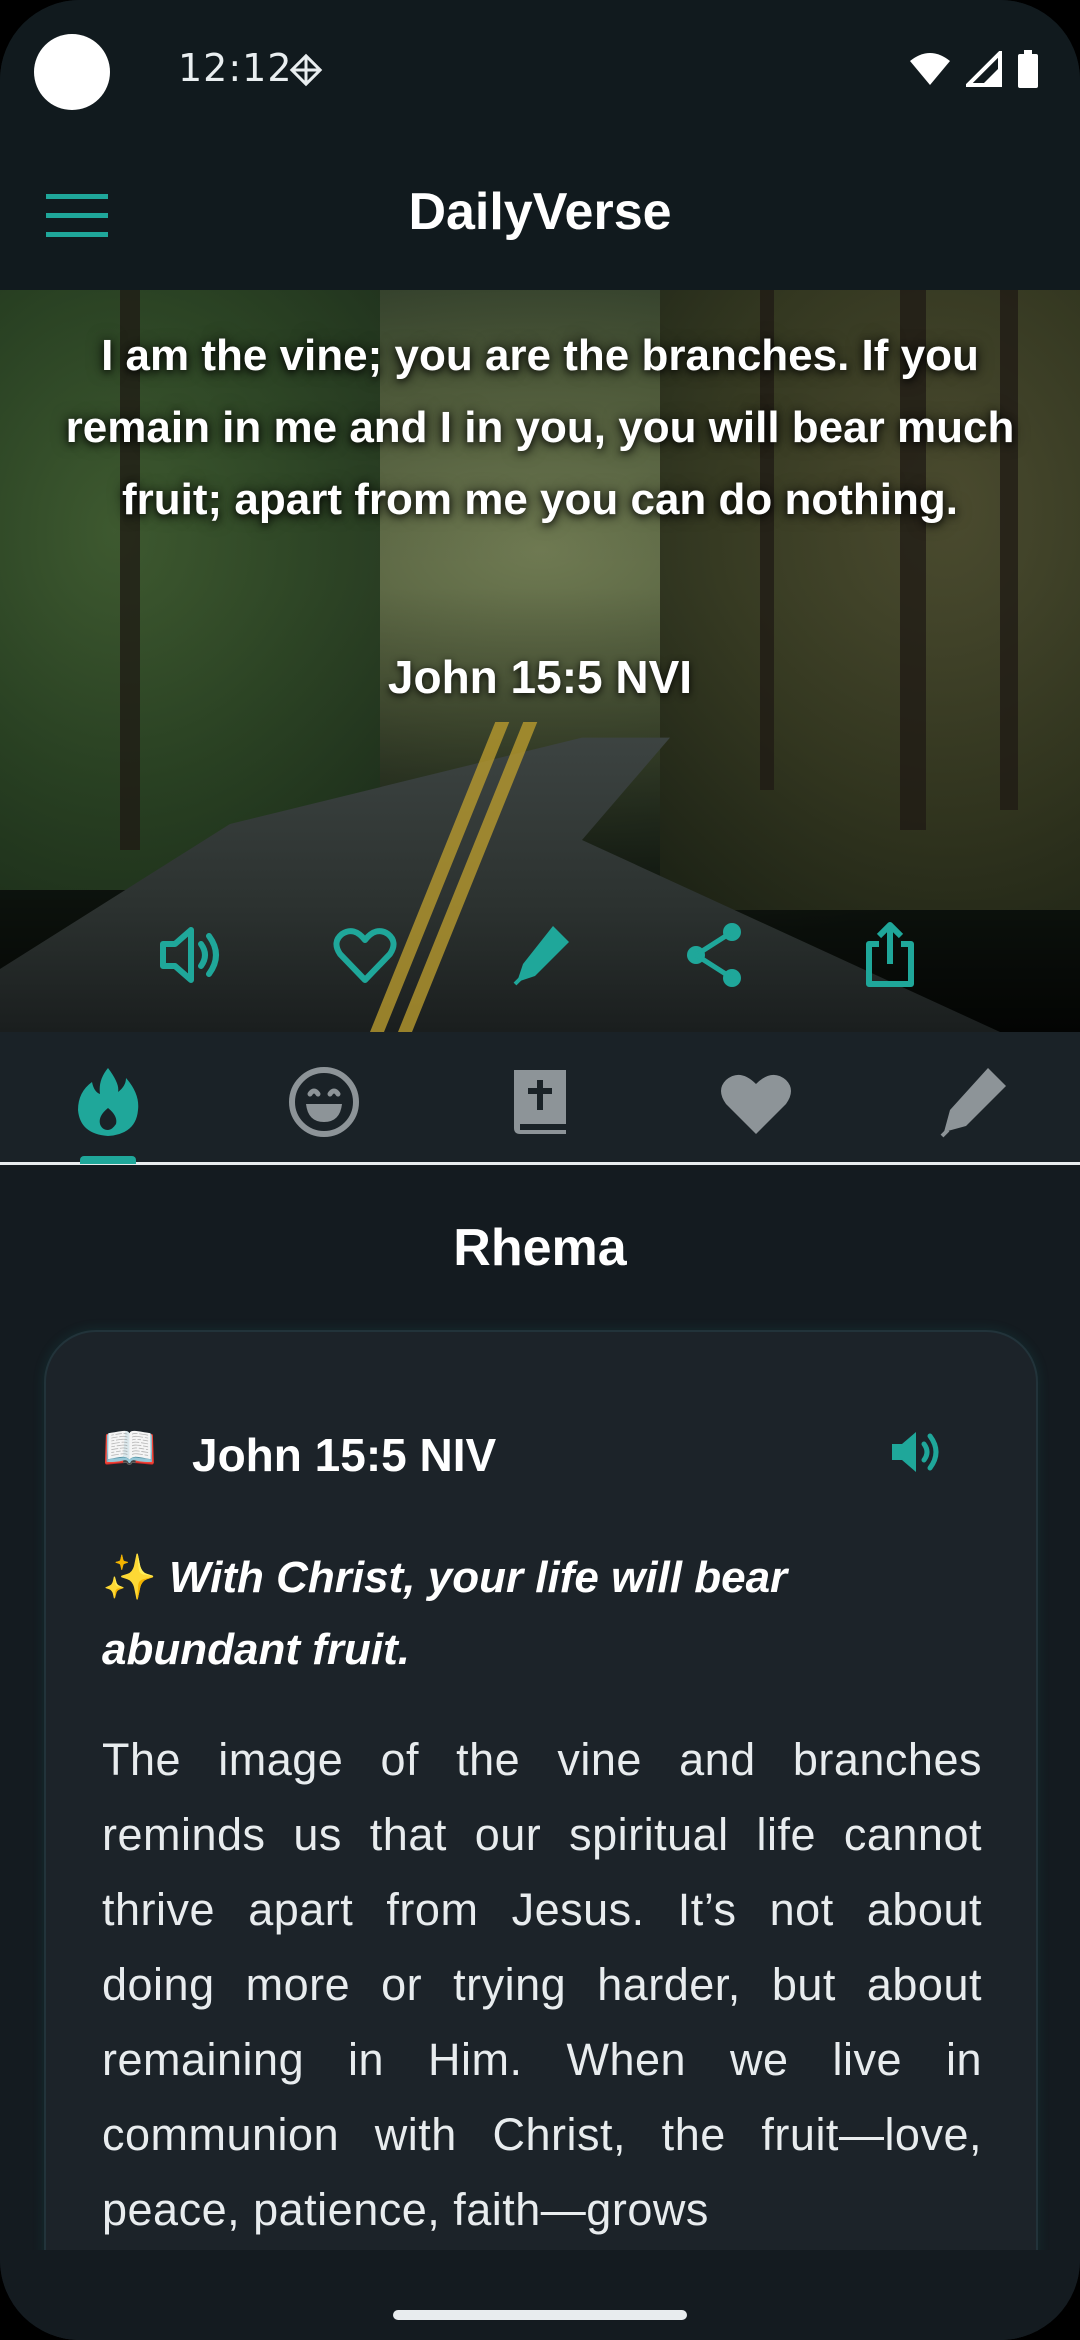  I want to click on selected-tab-indicator, so click(108, 1160).